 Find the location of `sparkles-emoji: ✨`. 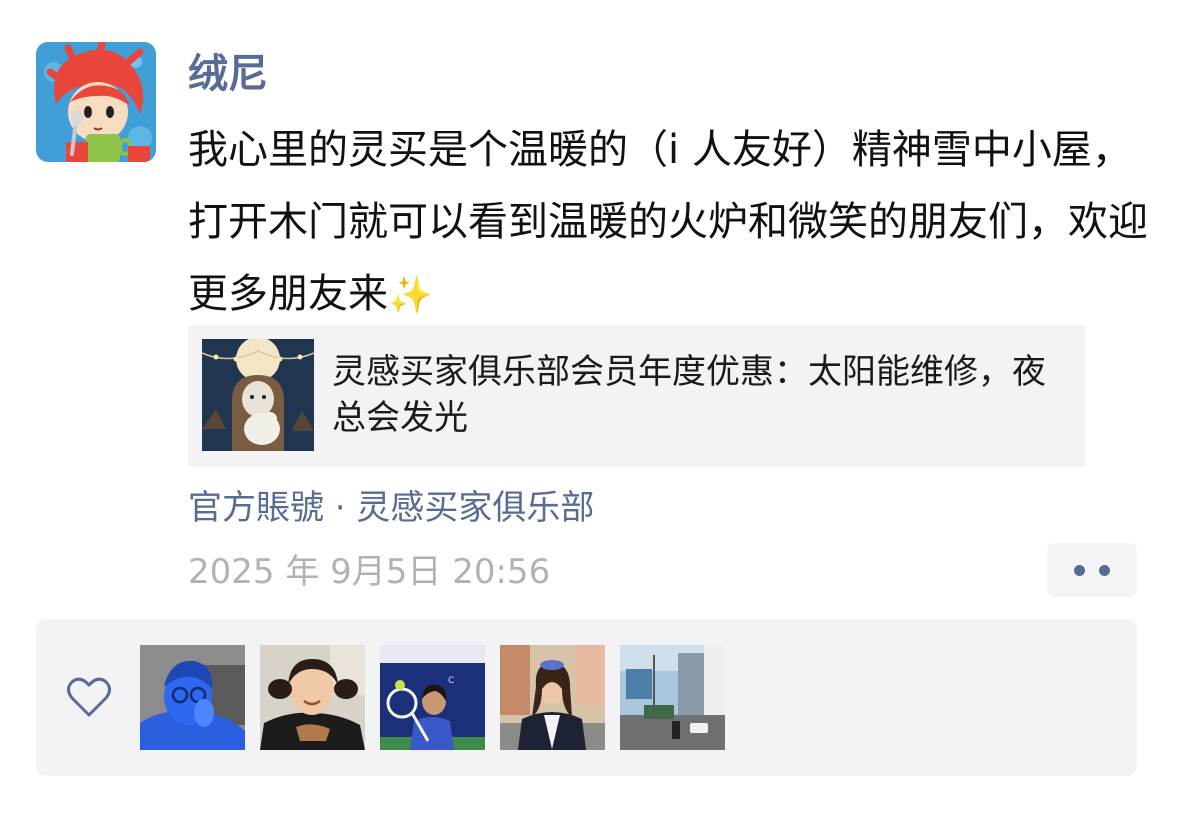

sparkles-emoji: ✨ is located at coordinates (410, 295).